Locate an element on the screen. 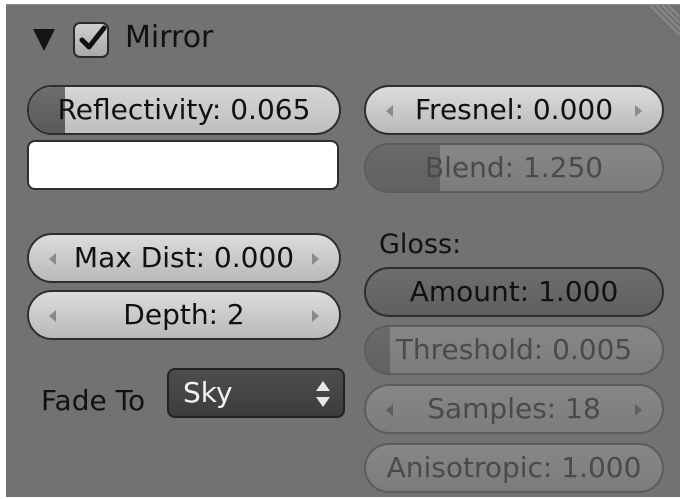 The height and width of the screenshot is (499, 683). gloss-samples-label: Samples: 18 is located at coordinates (514, 408).